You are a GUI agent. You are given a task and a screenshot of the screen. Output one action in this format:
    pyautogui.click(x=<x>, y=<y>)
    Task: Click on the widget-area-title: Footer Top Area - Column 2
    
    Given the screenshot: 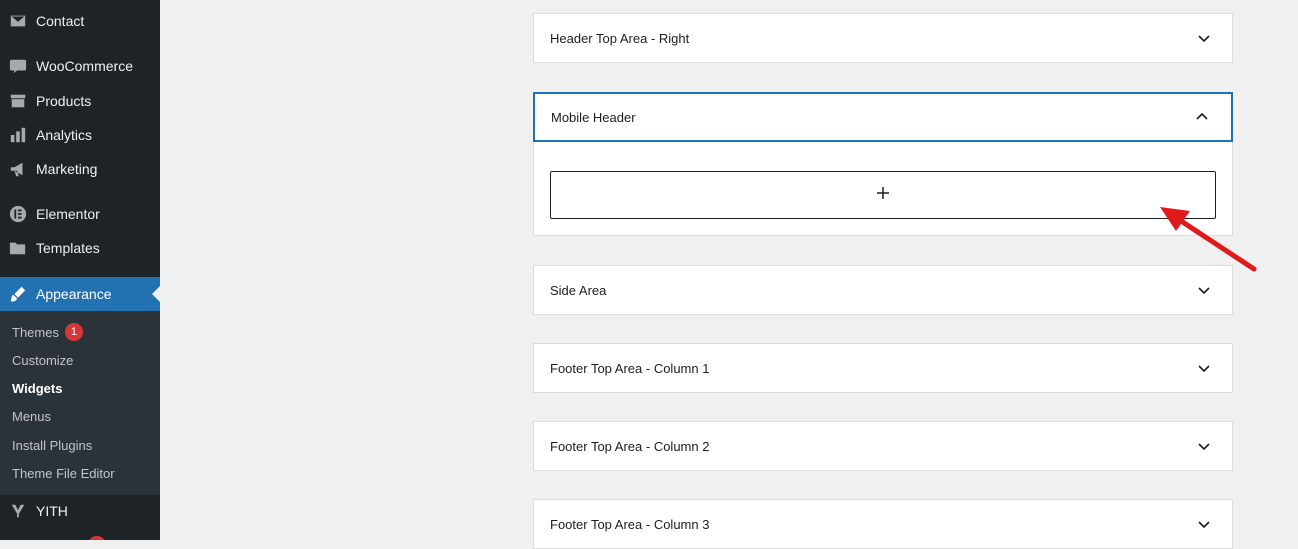 What is the action you would take?
    pyautogui.click(x=630, y=446)
    